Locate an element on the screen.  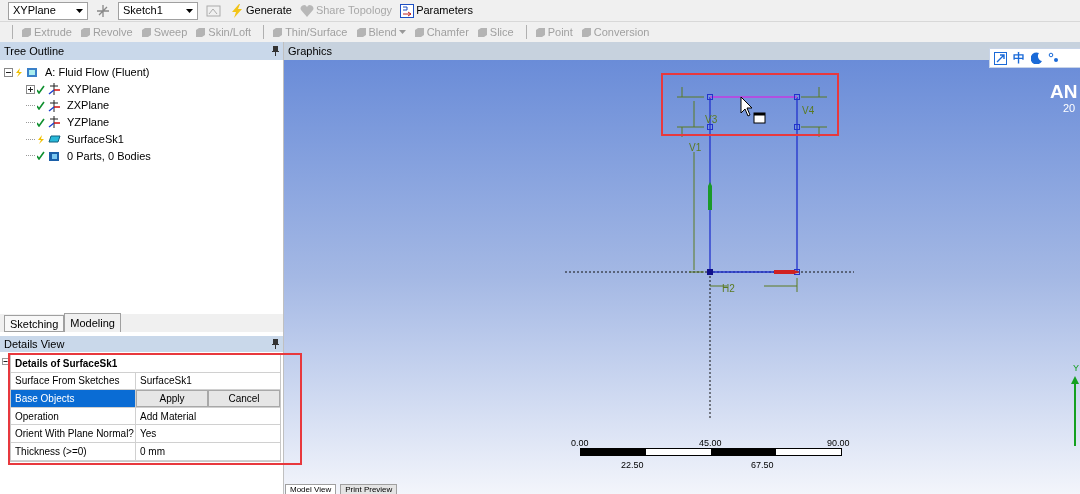
panel-title: Details View is located at coordinates (34, 344).